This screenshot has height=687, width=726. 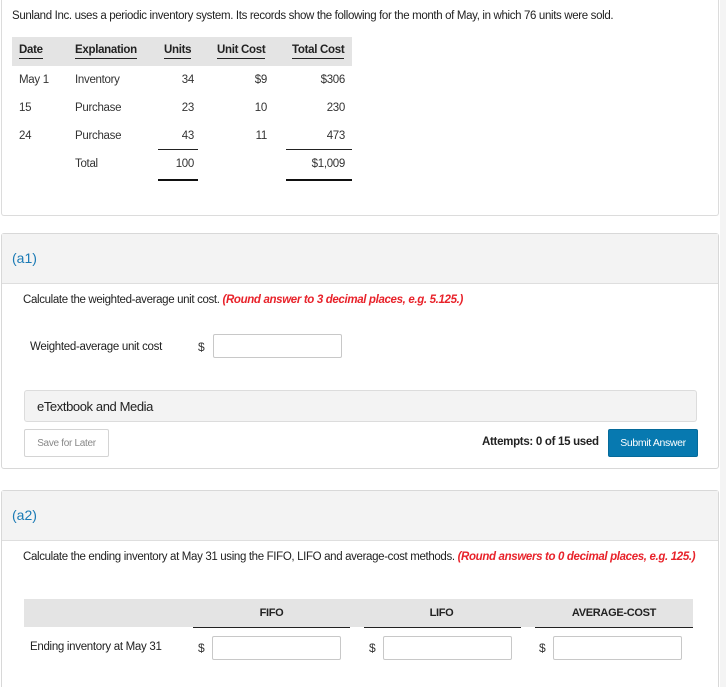 What do you see at coordinates (318, 51) in the screenshot?
I see `header-total-cost: Total Cost` at bounding box center [318, 51].